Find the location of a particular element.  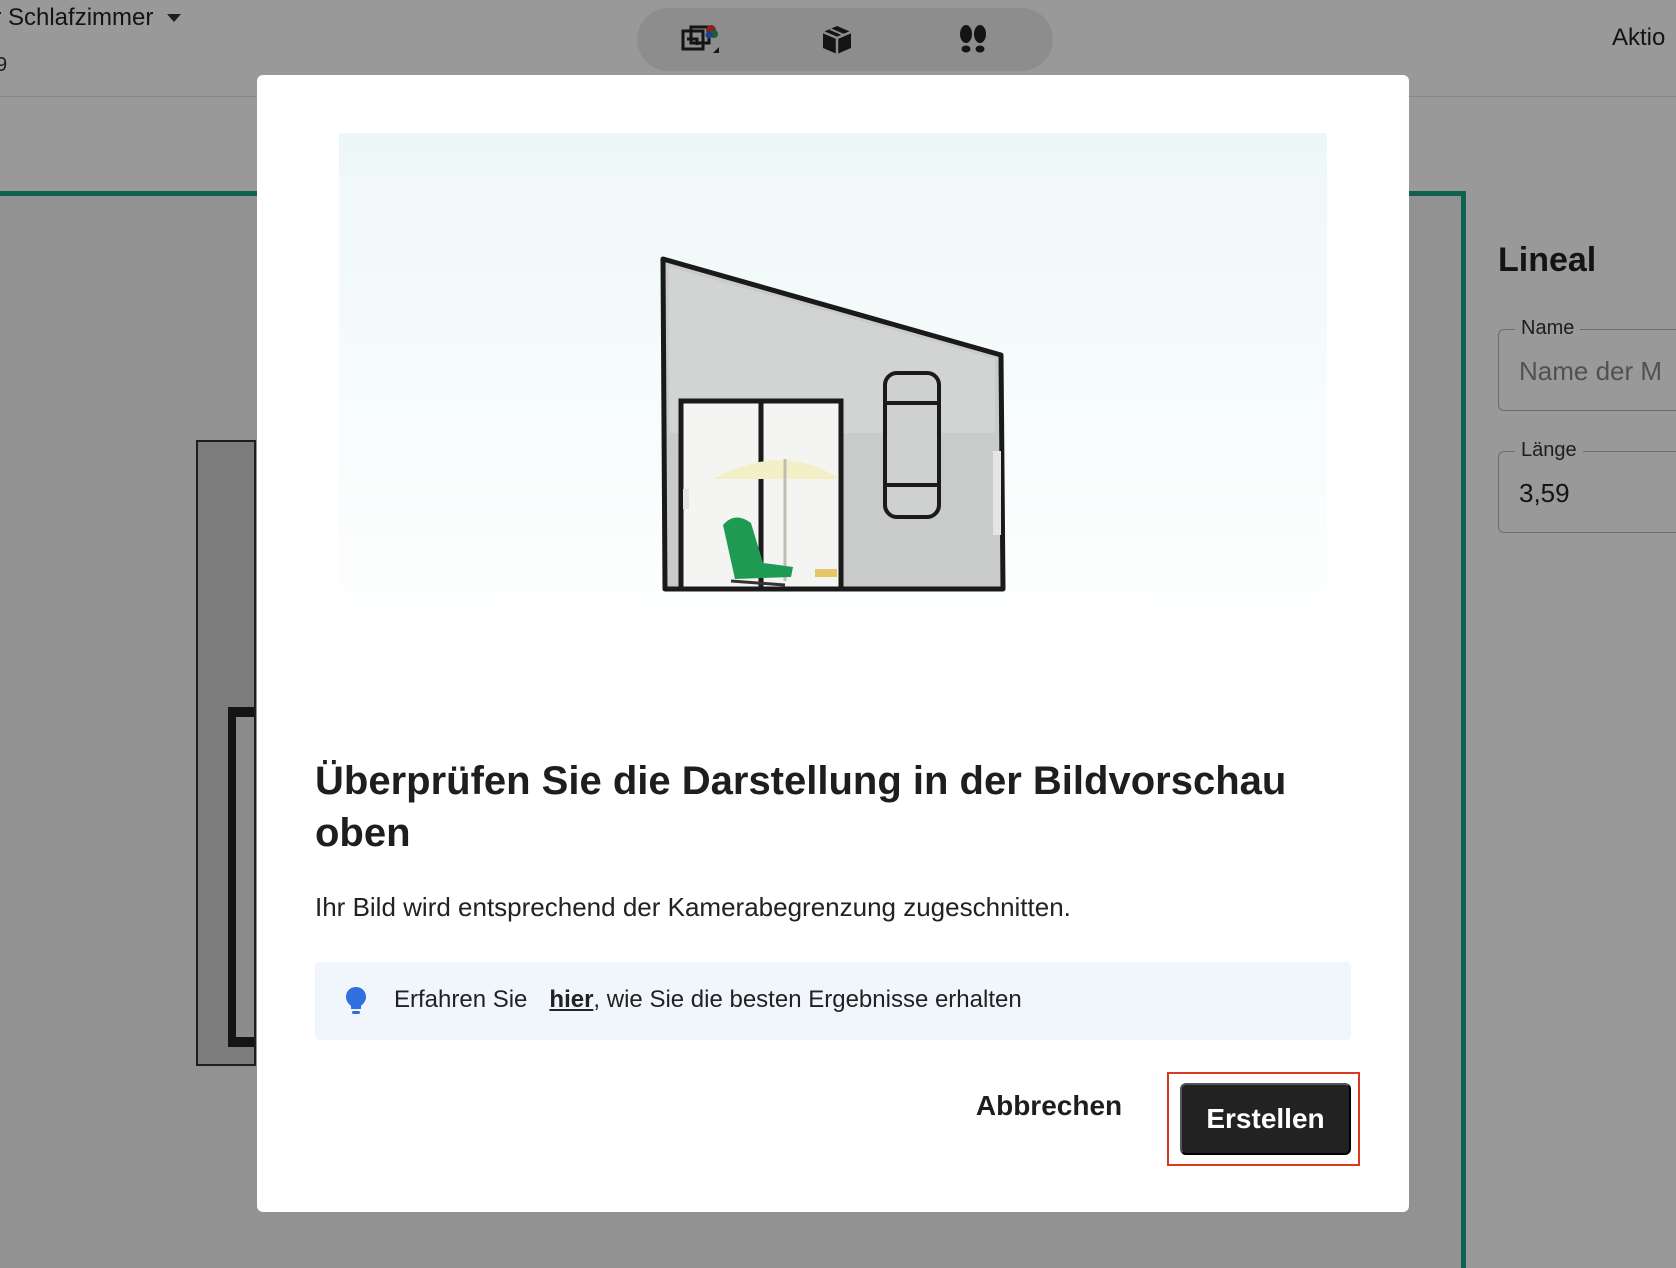

tip-prefix: Erfahren Sie is located at coordinates (461, 999).